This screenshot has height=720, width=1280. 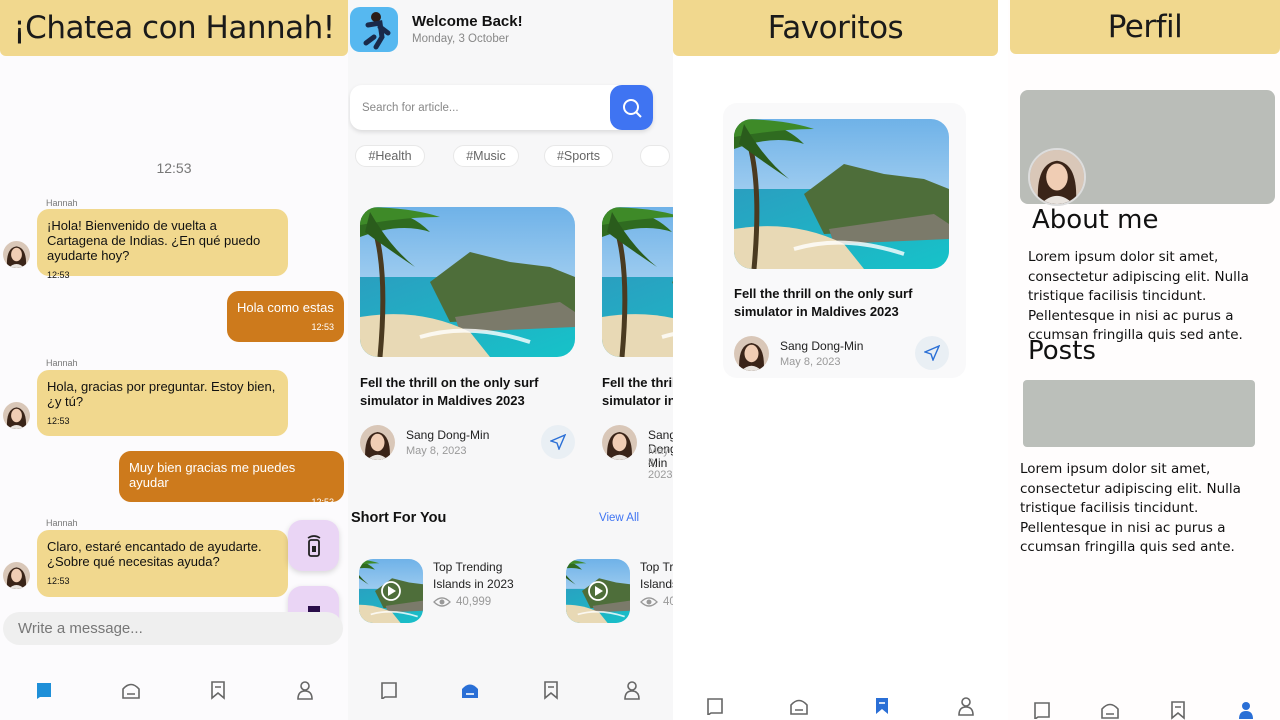 I want to click on eye-icon, so click(x=442, y=602).